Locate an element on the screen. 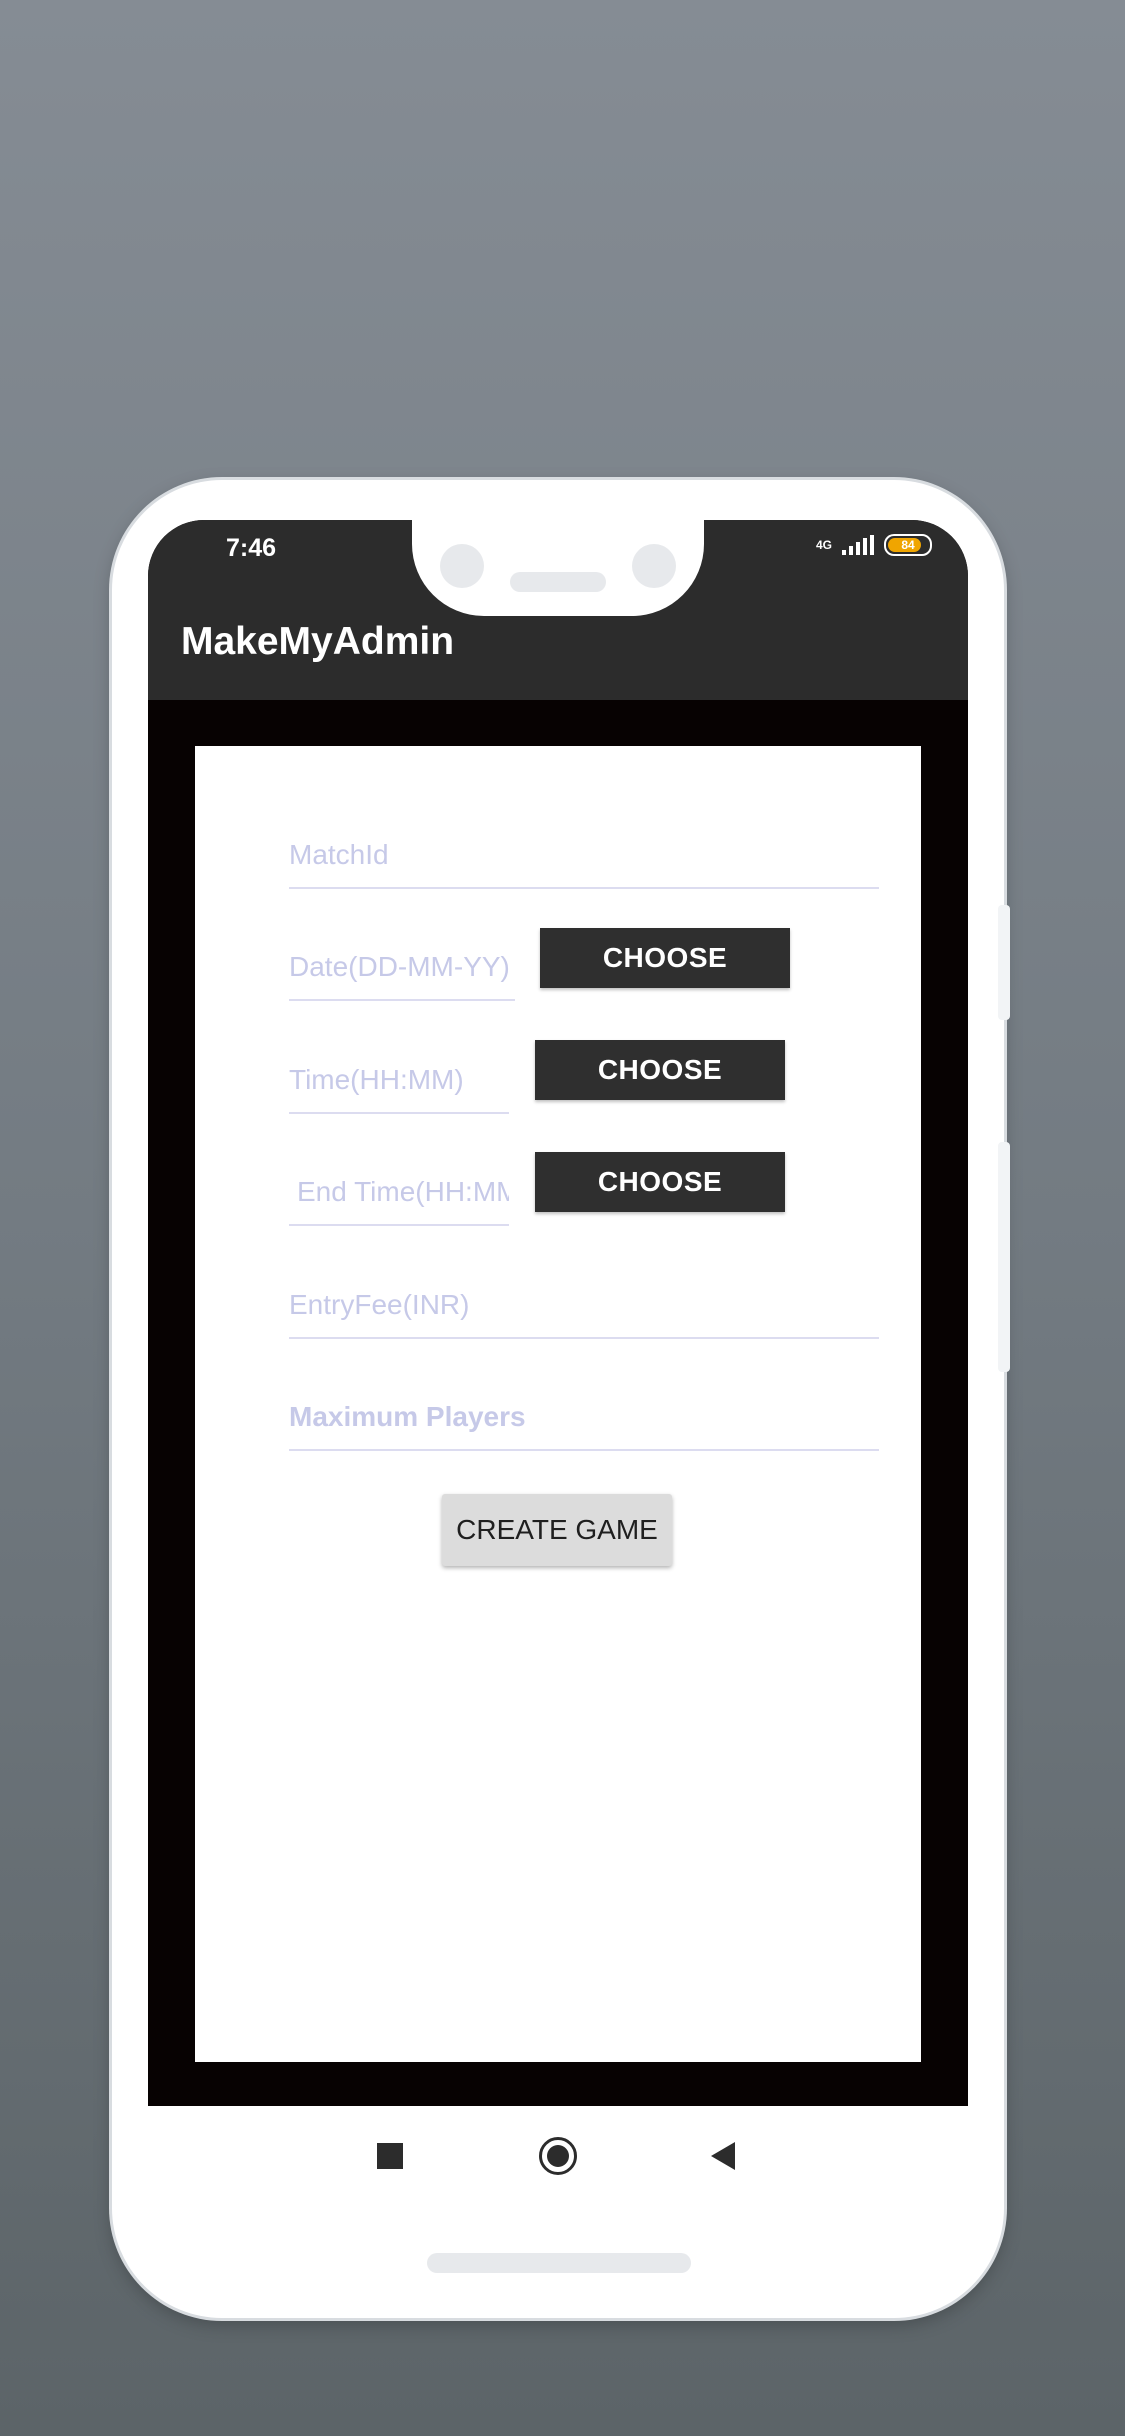  create-game-button: CREATE GAME is located at coordinates (557, 1530).